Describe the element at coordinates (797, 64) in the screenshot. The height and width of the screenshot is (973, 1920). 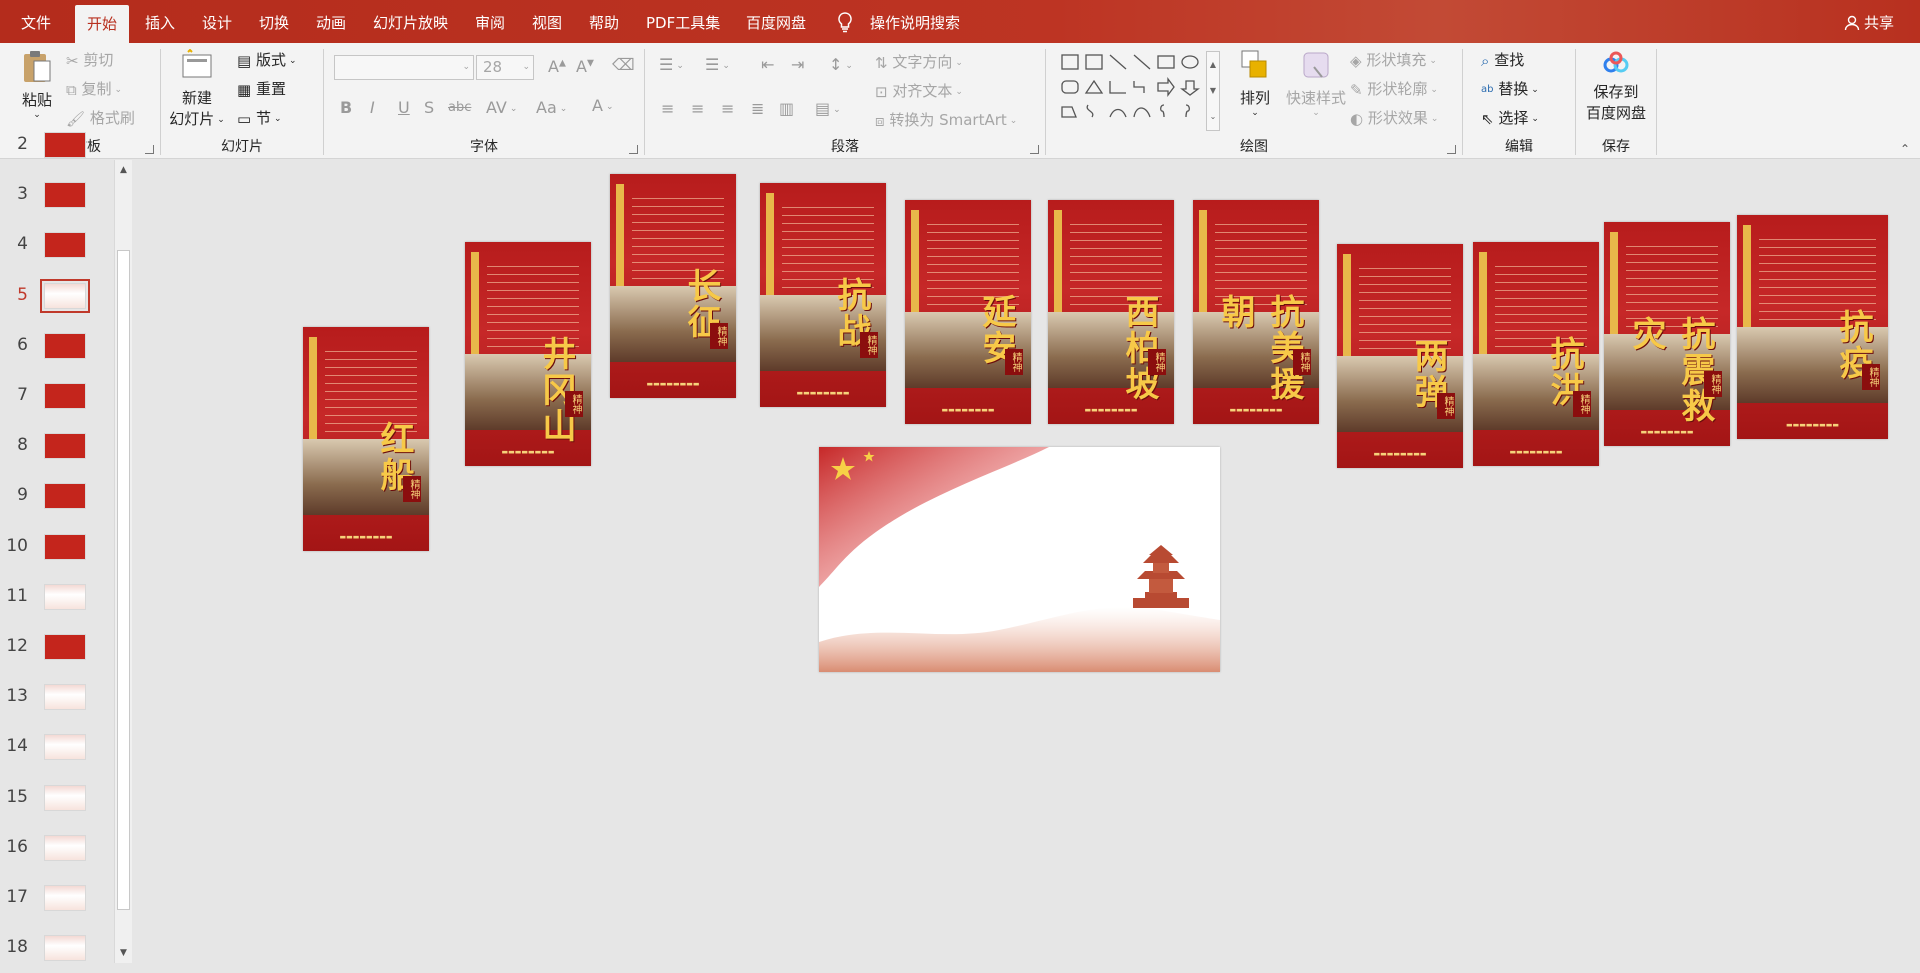
I see `increase-indent-icon: ⇥` at that location.